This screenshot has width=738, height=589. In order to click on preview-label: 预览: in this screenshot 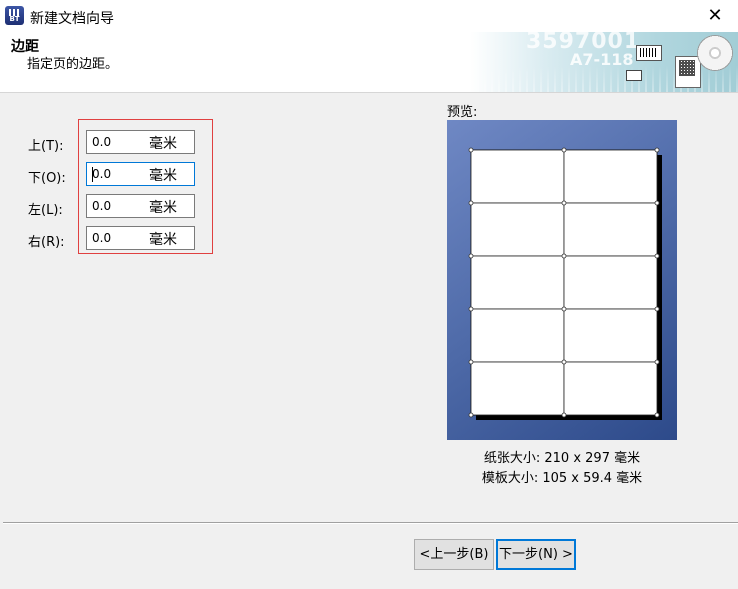, I will do `click(462, 112)`.